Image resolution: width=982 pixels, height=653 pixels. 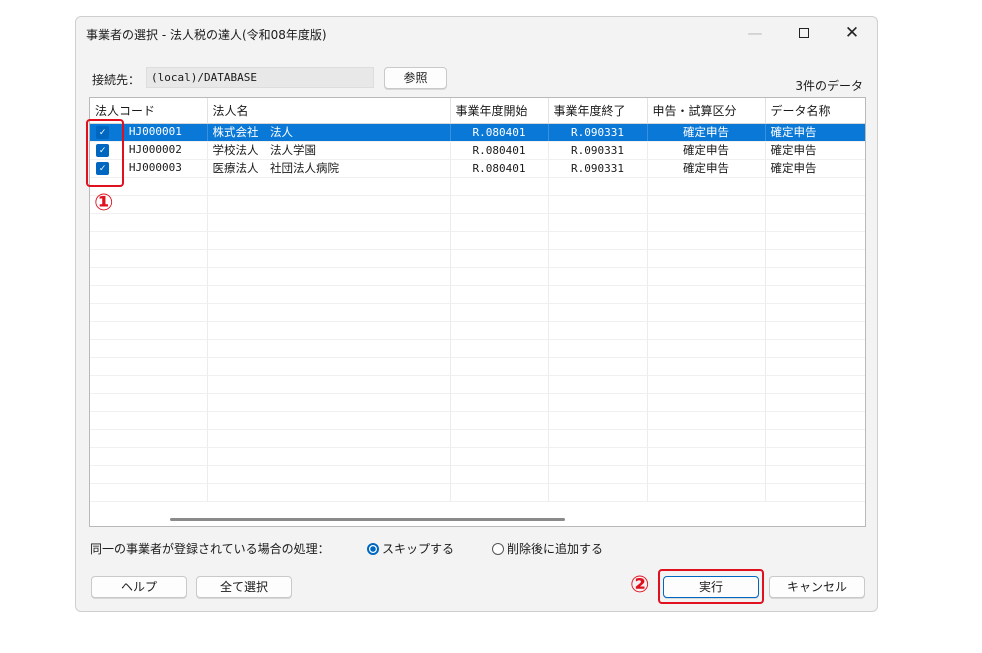 What do you see at coordinates (260, 77) in the screenshot?
I see `connection-field: (local)/DATABASE` at bounding box center [260, 77].